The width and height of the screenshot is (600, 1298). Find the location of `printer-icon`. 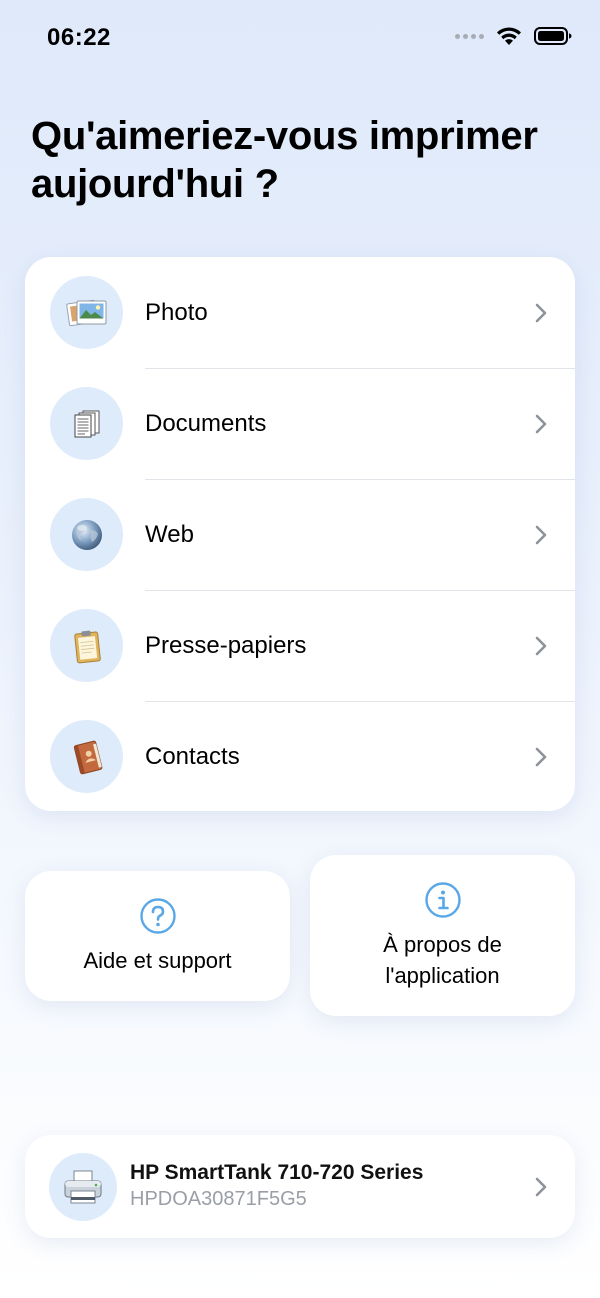

printer-icon is located at coordinates (83, 1187).